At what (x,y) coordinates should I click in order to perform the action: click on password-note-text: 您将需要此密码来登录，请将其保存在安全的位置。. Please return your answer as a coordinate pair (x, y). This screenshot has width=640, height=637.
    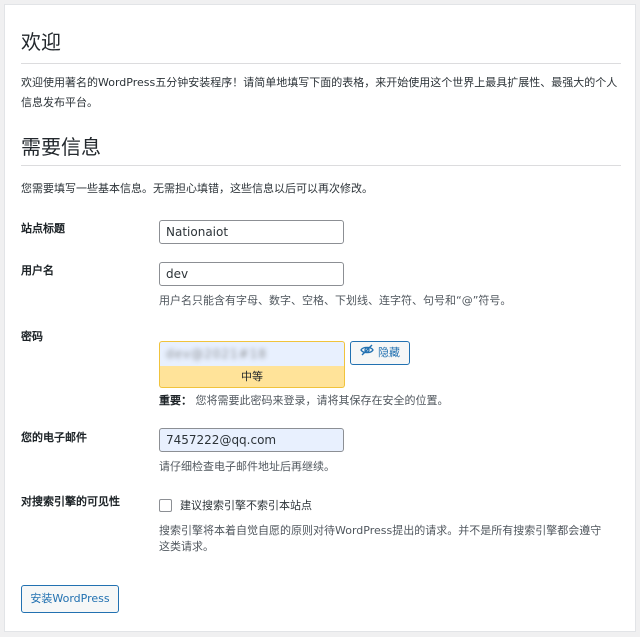
    Looking at the image, I should click on (322, 400).